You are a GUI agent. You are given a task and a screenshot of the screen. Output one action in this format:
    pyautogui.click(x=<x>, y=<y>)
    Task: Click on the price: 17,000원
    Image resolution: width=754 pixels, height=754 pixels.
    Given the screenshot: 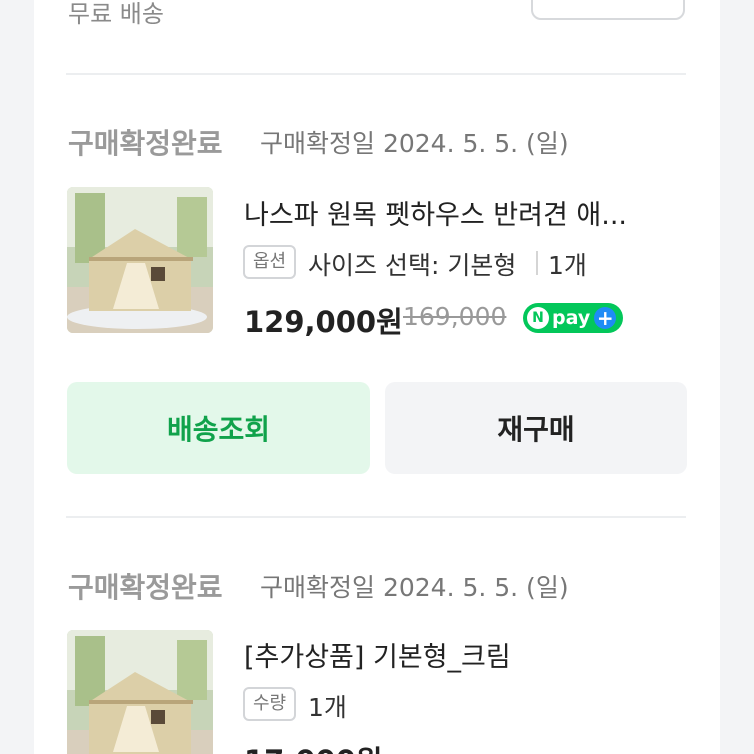 What is the action you would take?
    pyautogui.click(x=313, y=746)
    